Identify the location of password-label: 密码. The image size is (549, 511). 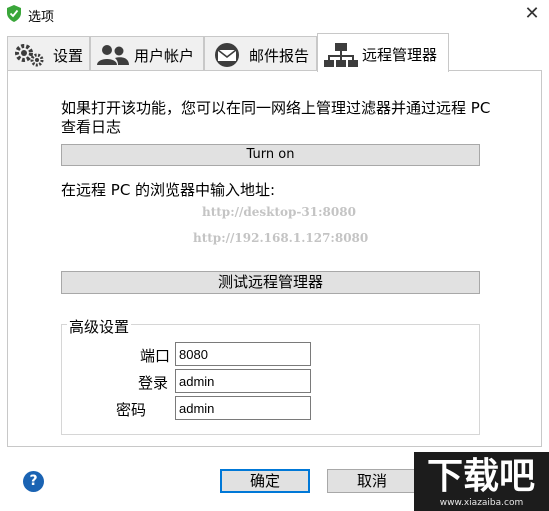
(130, 410).